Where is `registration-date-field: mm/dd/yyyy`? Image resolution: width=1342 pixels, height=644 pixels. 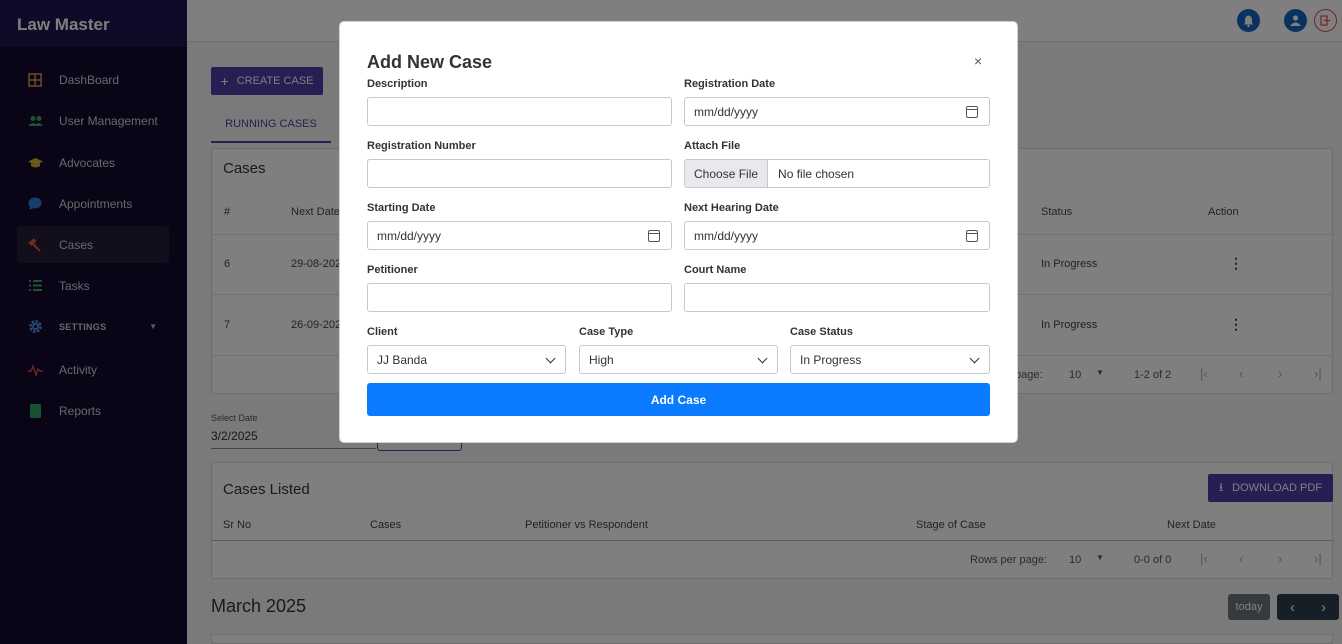 registration-date-field: mm/dd/yyyy is located at coordinates (837, 111).